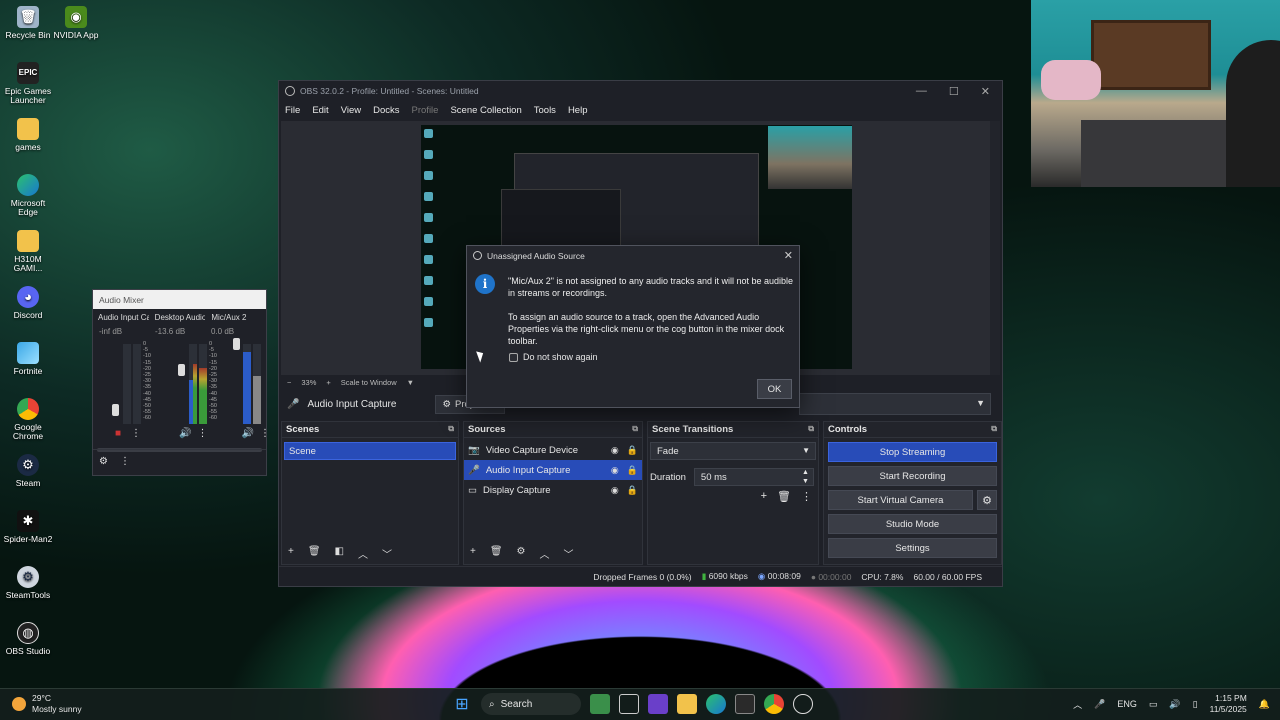  Describe the element at coordinates (753, 477) in the screenshot. I see `duration-input: 50 ms ▲ ▼` at that location.